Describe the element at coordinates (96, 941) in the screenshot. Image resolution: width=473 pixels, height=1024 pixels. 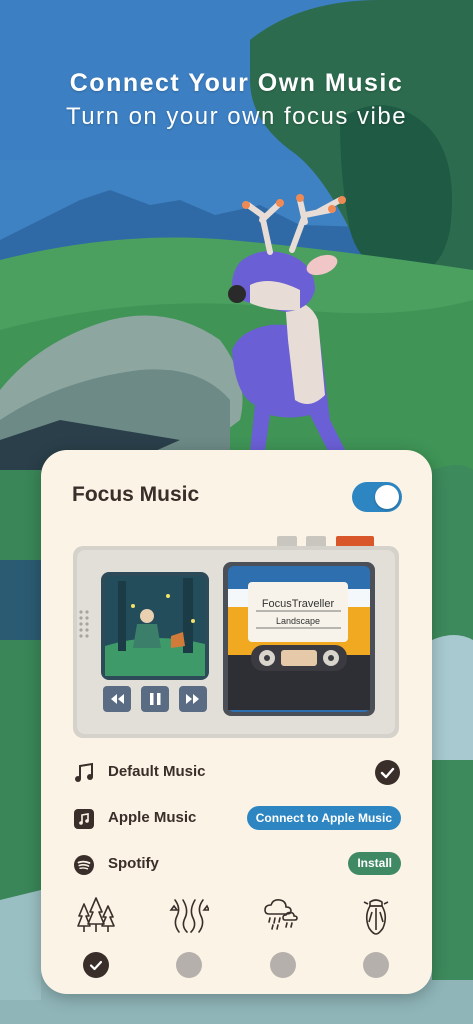
I see `scene-forest` at that location.